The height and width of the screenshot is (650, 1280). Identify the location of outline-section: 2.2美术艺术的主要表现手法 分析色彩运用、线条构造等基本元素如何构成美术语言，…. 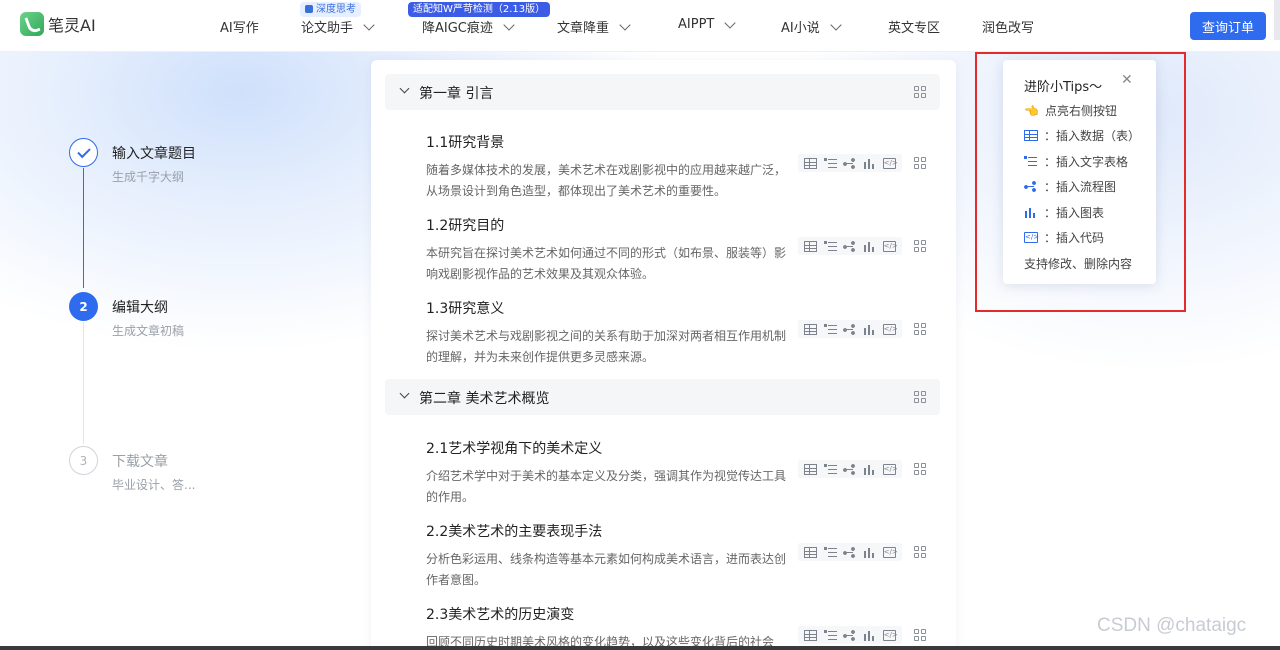
(686, 556).